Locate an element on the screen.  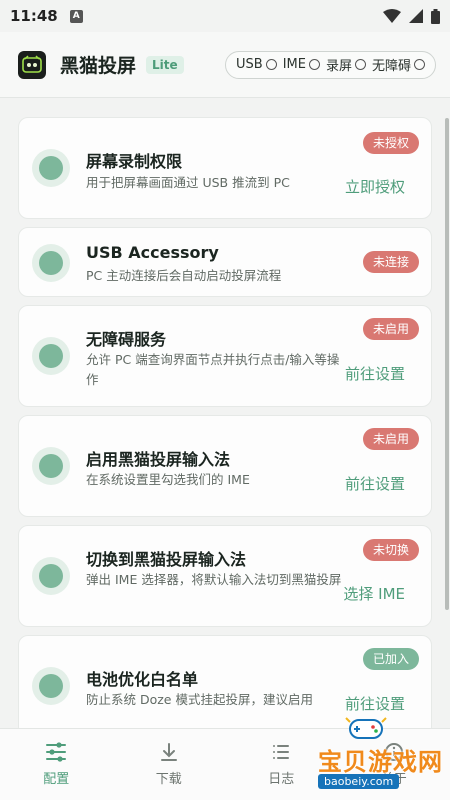
card-title: 屏幕录制权限 is located at coordinates (134, 161).